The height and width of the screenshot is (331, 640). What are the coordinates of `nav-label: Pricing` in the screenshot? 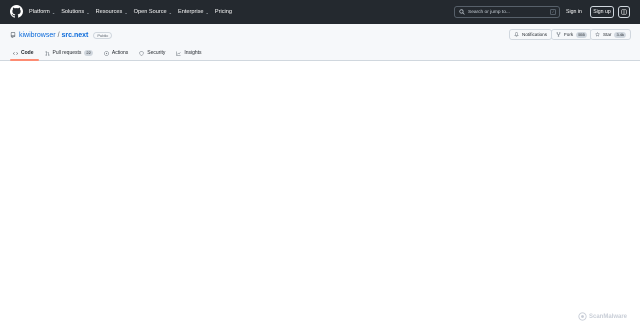 It's located at (223, 12).